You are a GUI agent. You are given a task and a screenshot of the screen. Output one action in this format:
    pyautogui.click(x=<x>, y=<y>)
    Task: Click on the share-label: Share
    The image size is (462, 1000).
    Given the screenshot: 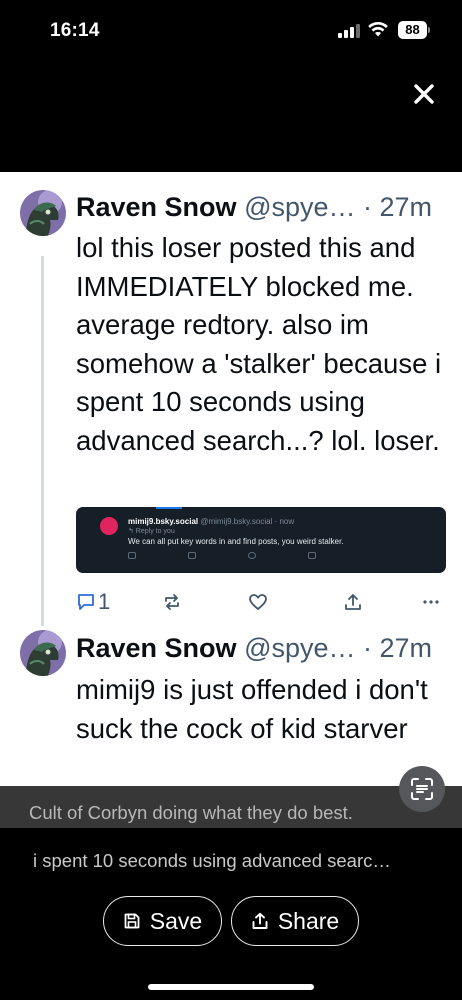 What is the action you would take?
    pyautogui.click(x=308, y=920)
    